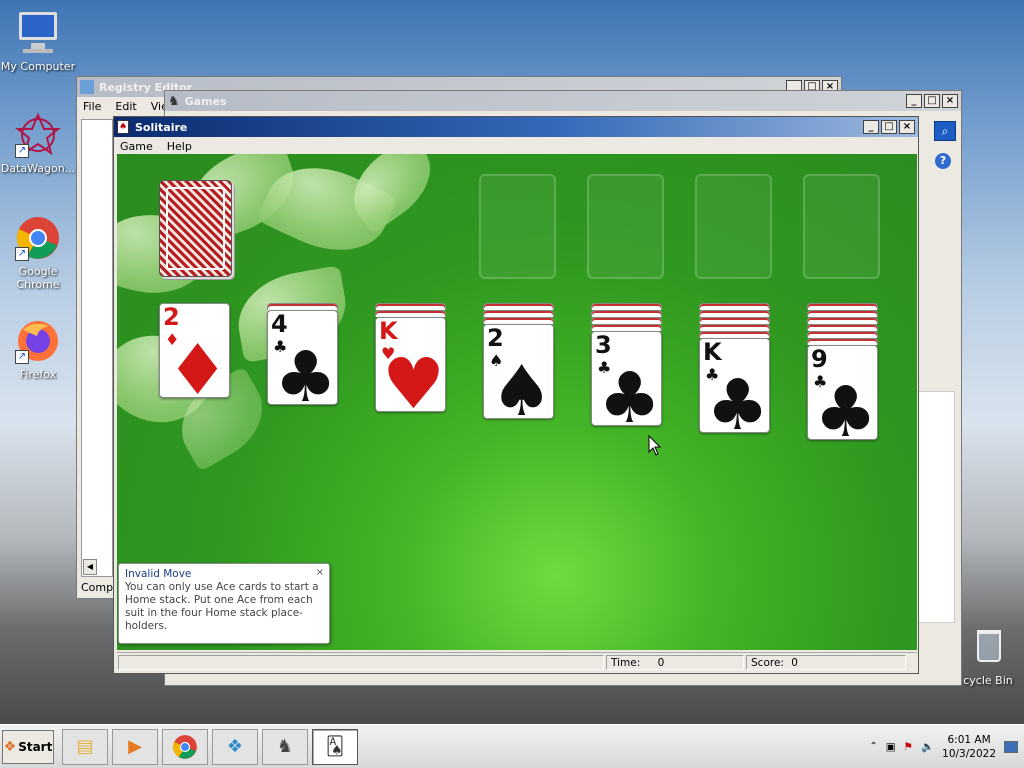 This screenshot has height=768, width=1024. What do you see at coordinates (195, 228) in the screenshot?
I see `stock-pile` at bounding box center [195, 228].